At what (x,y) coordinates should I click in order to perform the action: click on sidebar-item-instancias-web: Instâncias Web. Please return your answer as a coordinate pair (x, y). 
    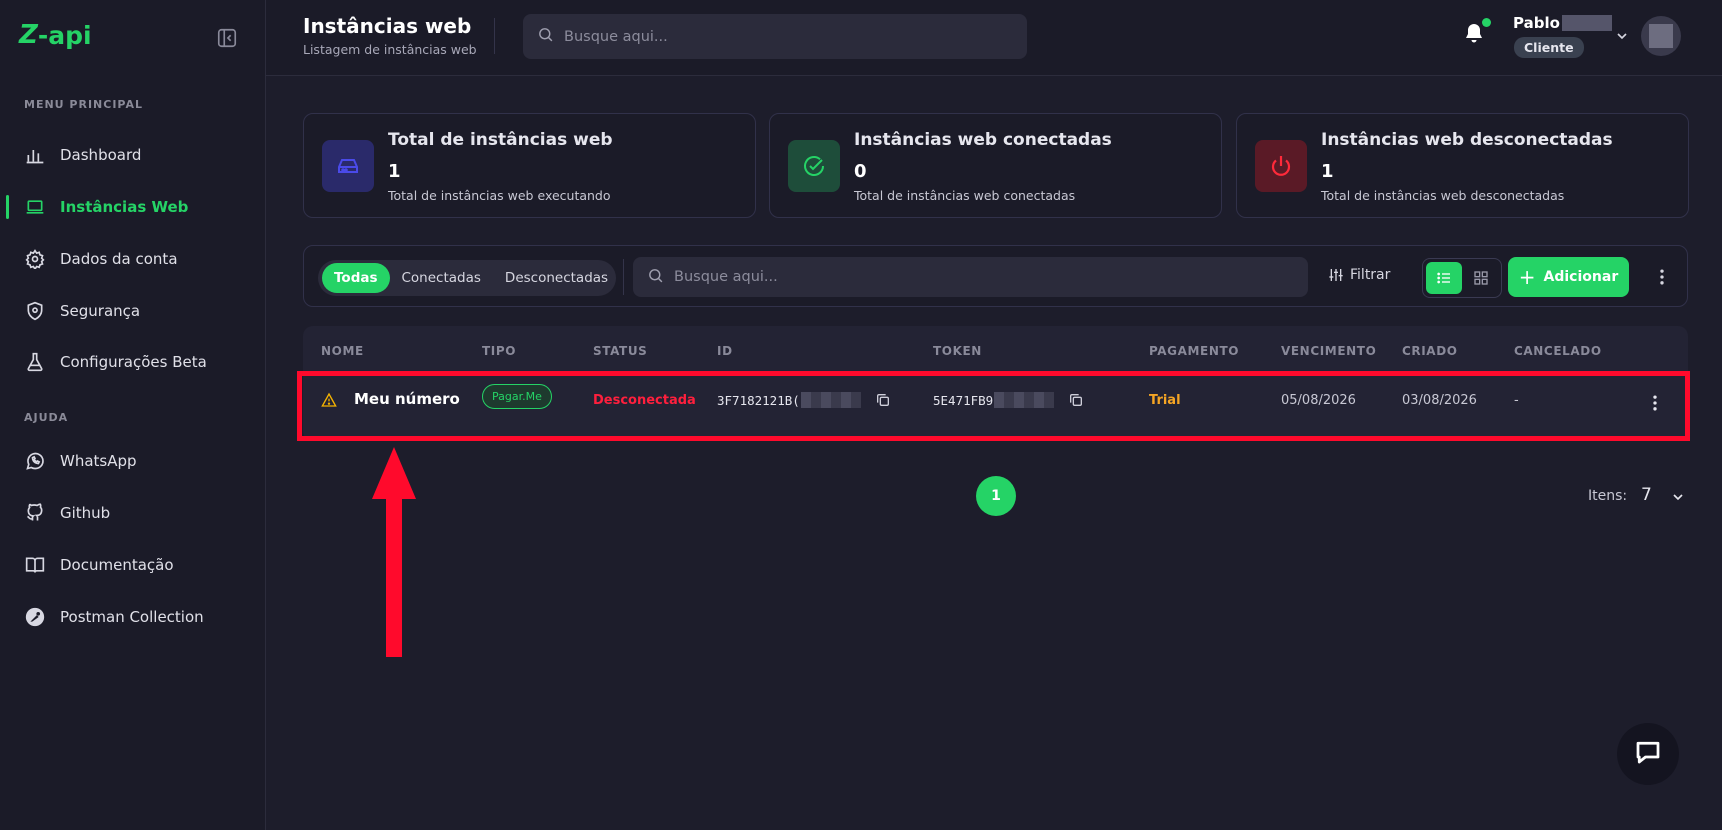
    Looking at the image, I should click on (132, 207).